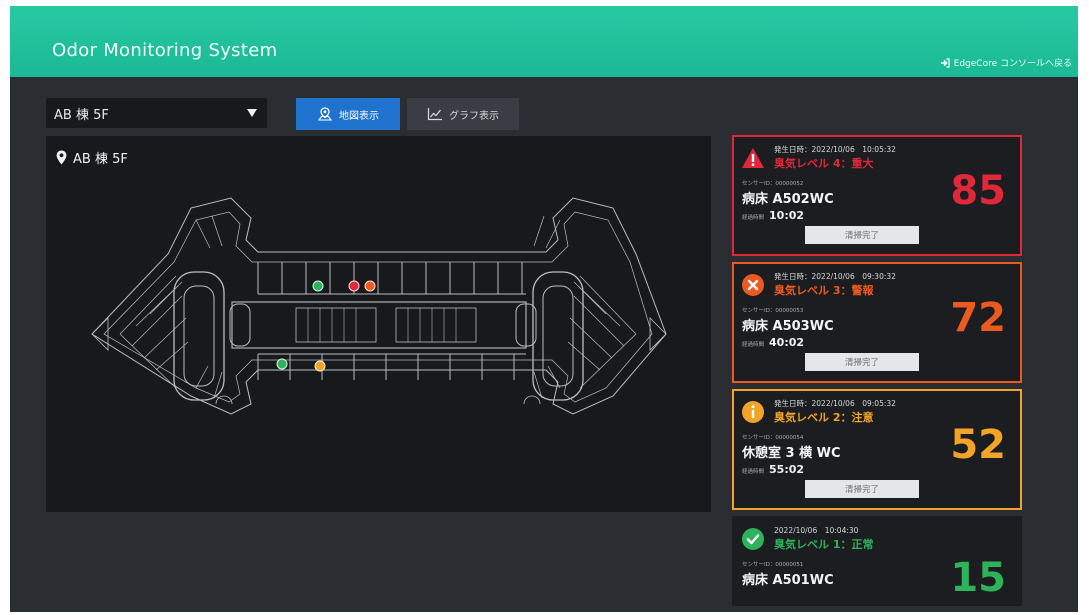 The width and height of the screenshot is (1089, 615). I want to click on graph-view-label: グラフ表示, so click(474, 116).